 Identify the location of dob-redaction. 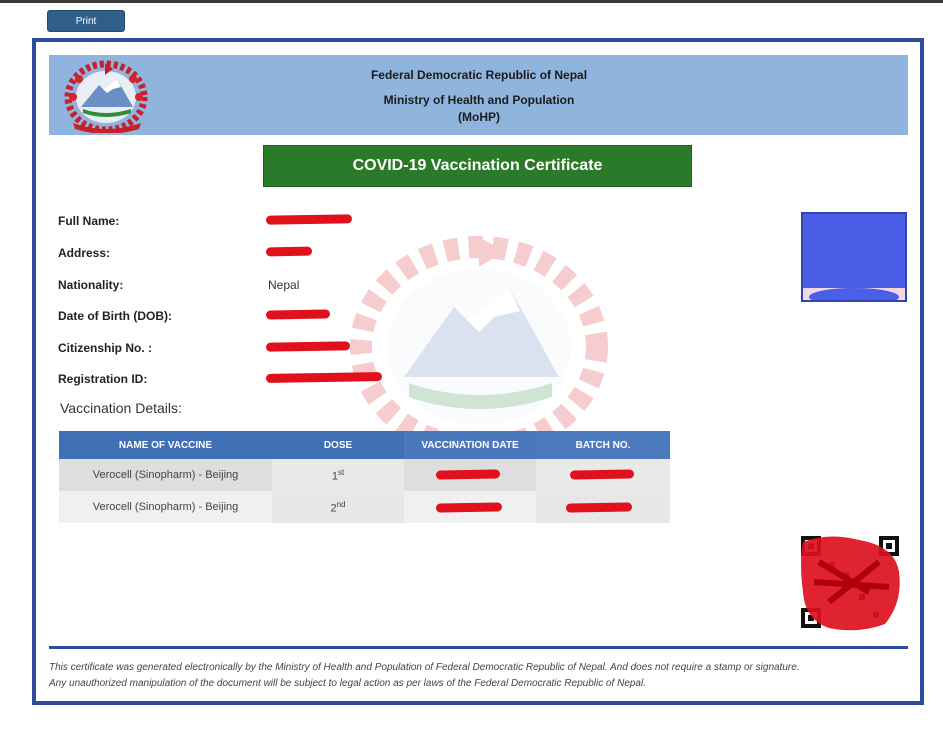
(298, 314).